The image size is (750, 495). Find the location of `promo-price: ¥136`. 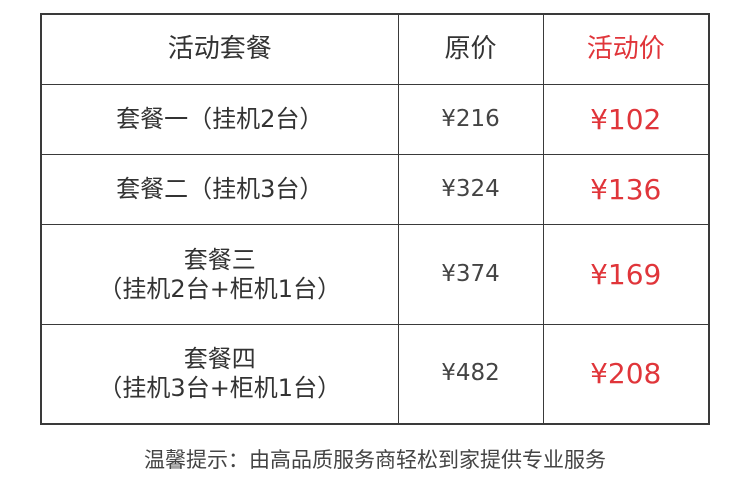

promo-price: ¥136 is located at coordinates (626, 190).